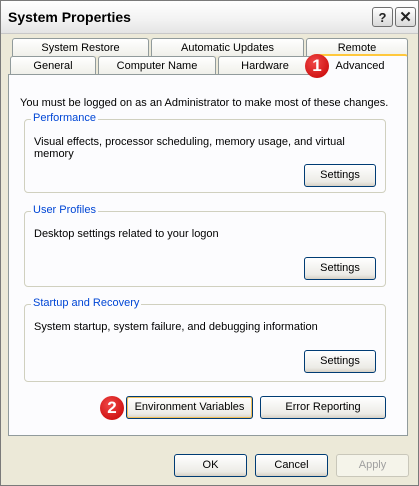 This screenshot has width=419, height=486. Describe the element at coordinates (209, 17) in the screenshot. I see `title-bar: System Properties ? ✕` at that location.